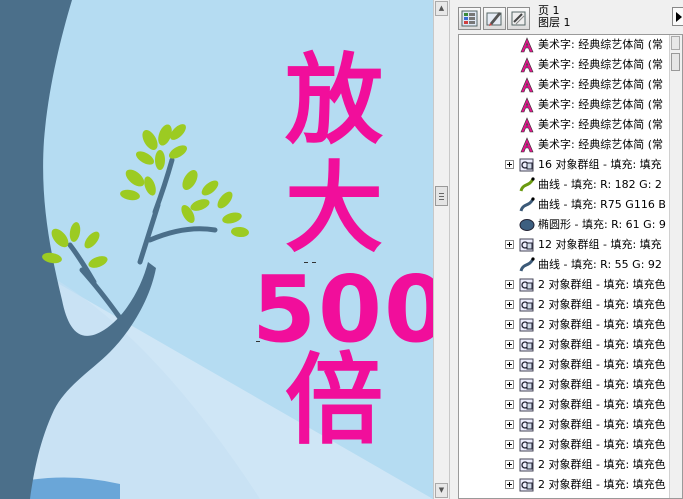  I want to click on artwork-text-da: 大, so click(334, 209).